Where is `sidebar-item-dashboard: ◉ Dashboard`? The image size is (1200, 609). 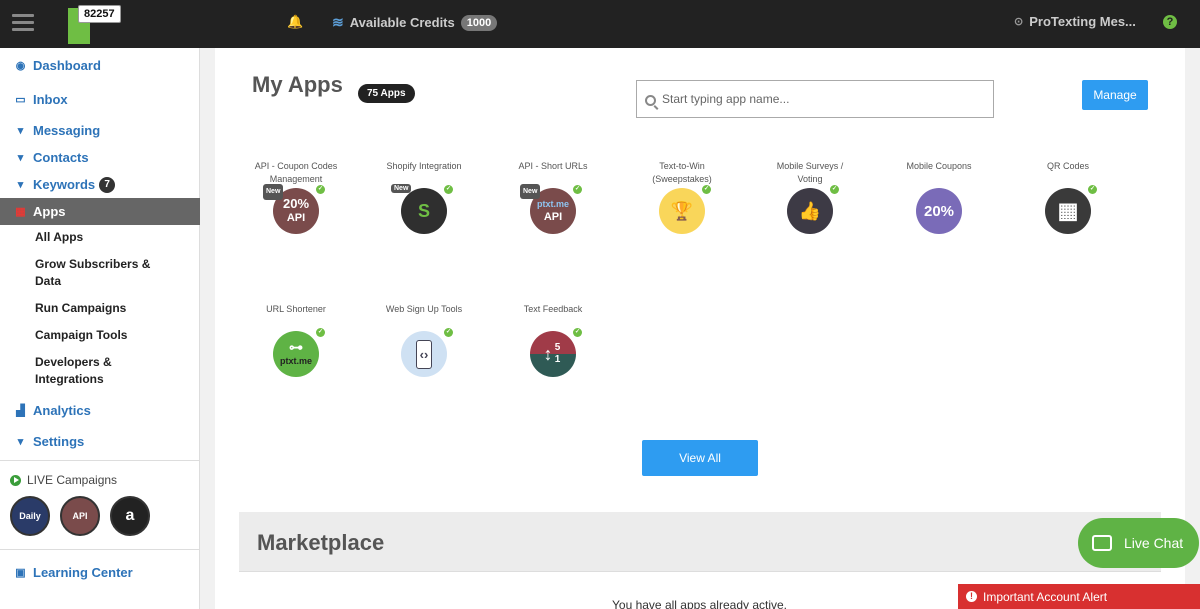
sidebar-item-dashboard: ◉ Dashboard is located at coordinates (100, 65).